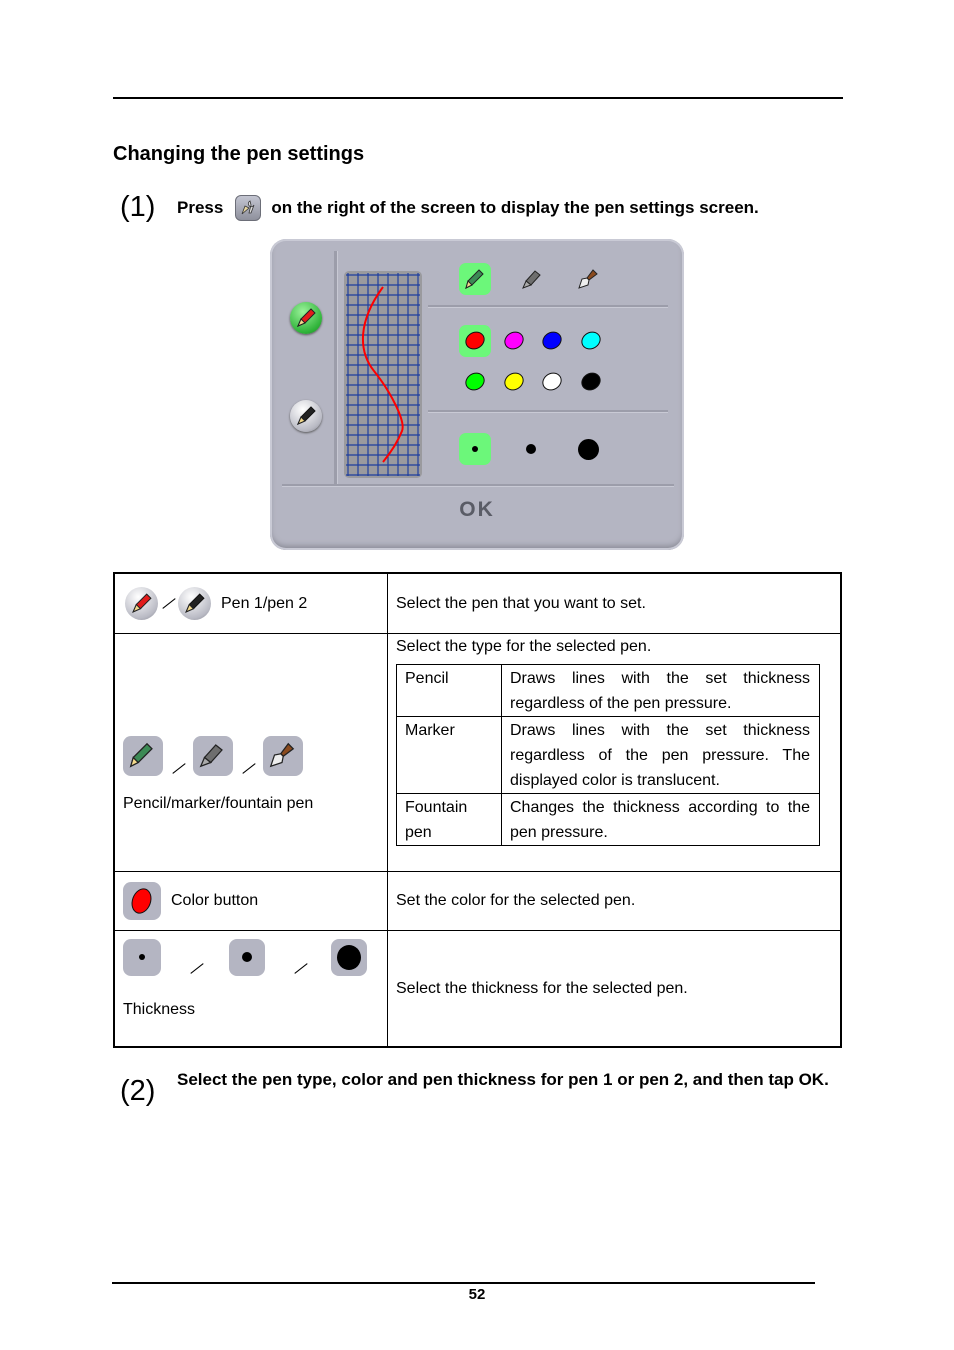 This screenshot has height=1350, width=954. I want to click on pen-1-button, so click(306, 318).